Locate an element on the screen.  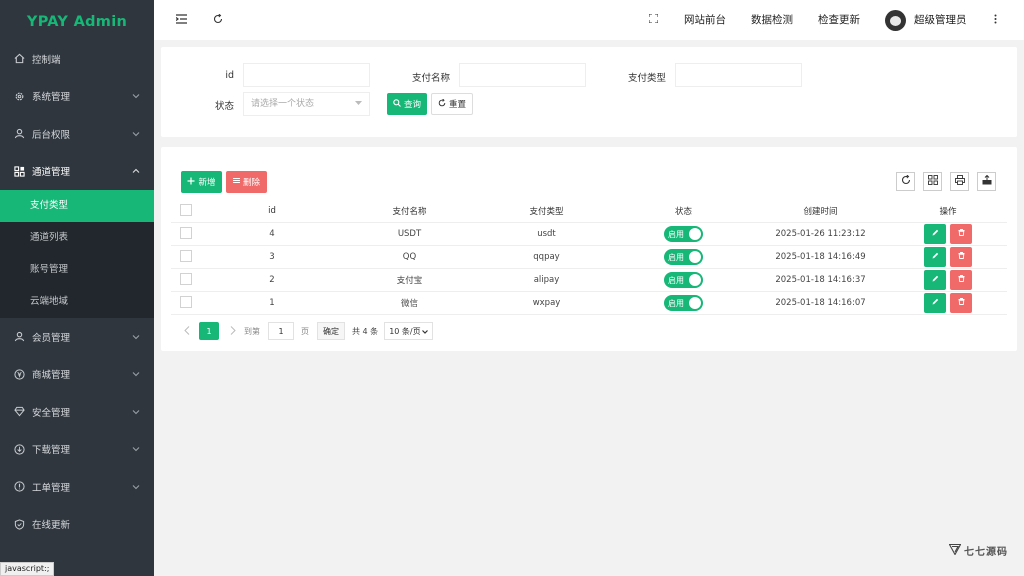
menu-toggle-button is located at coordinates (181, 20).